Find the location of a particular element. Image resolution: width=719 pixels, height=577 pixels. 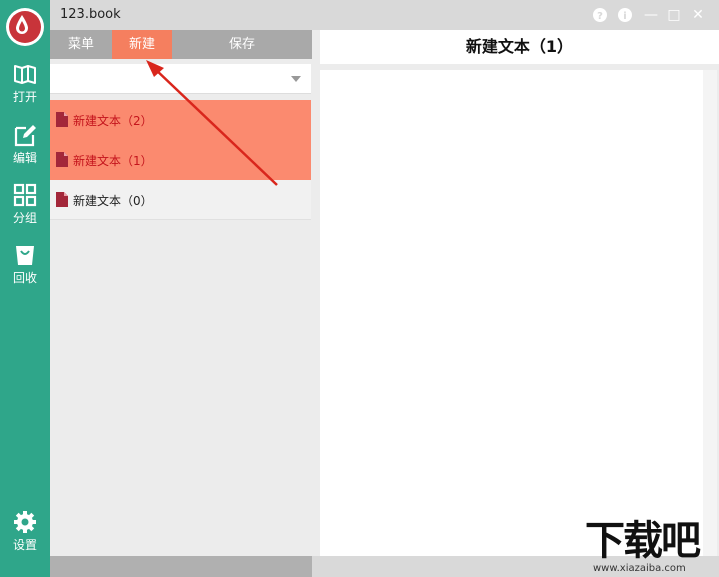

document-title: 新建文本（1） is located at coordinates (519, 47).